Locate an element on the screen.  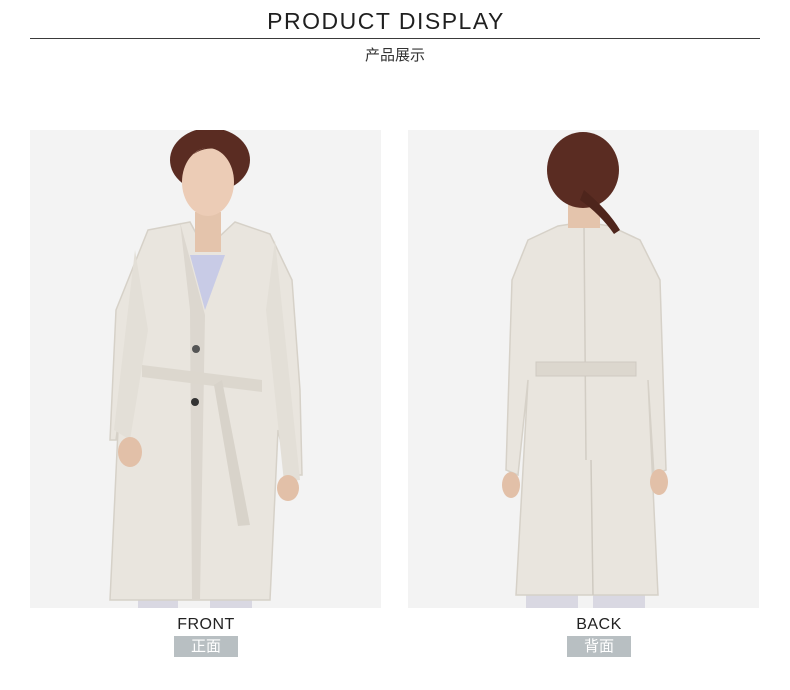
page-title: PRODUCT DISPLAY is located at coordinates (386, 21).